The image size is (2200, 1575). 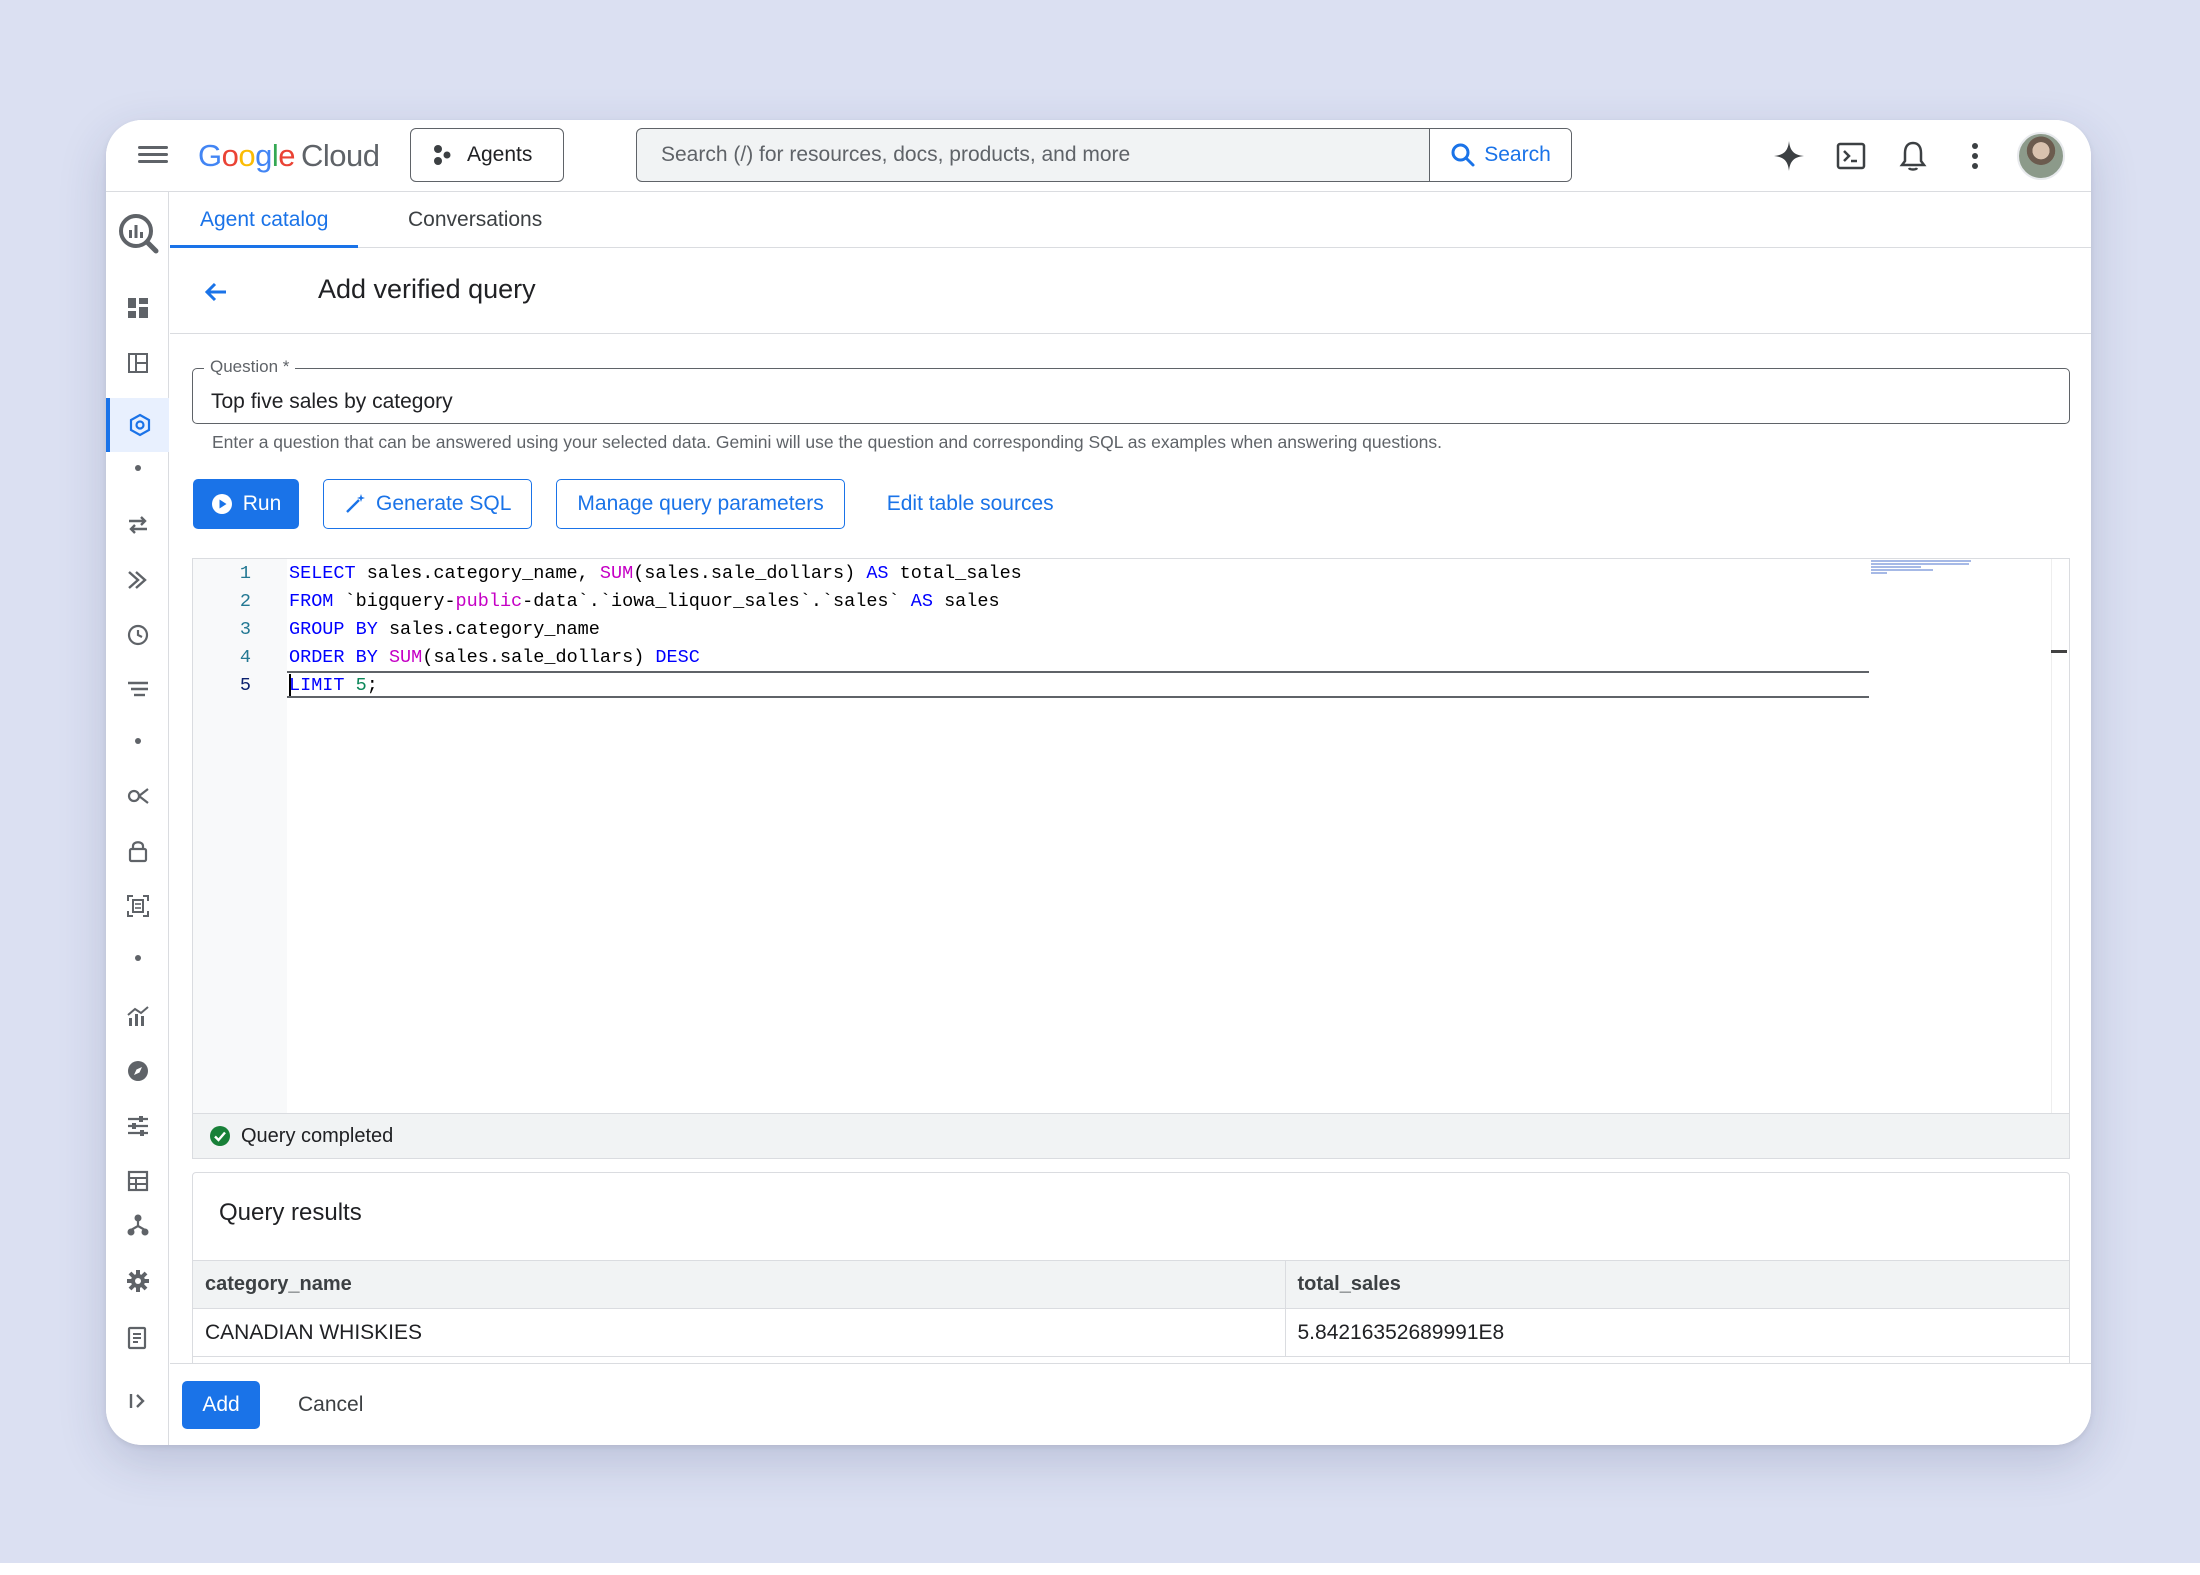 What do you see at coordinates (1517, 154) in the screenshot?
I see `search-button-label: Search` at bounding box center [1517, 154].